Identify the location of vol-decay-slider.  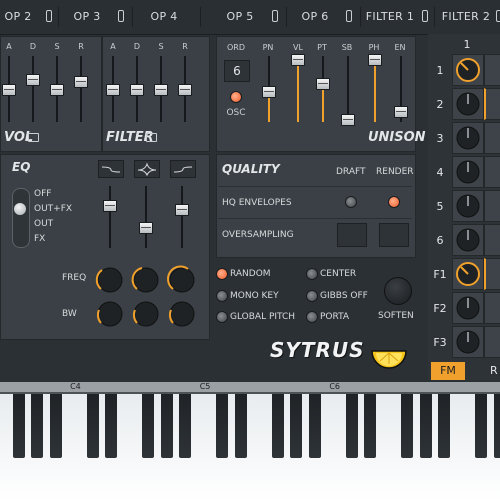
(33, 80).